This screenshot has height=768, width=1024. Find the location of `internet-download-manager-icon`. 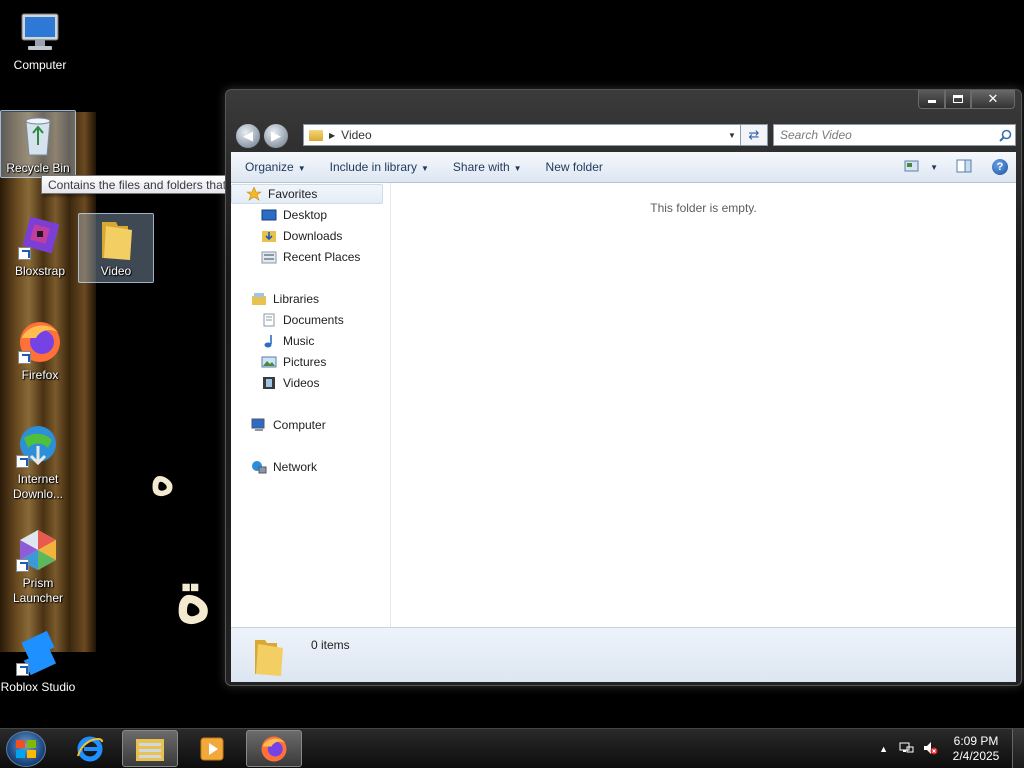

internet-download-manager-icon is located at coordinates (38, 446).